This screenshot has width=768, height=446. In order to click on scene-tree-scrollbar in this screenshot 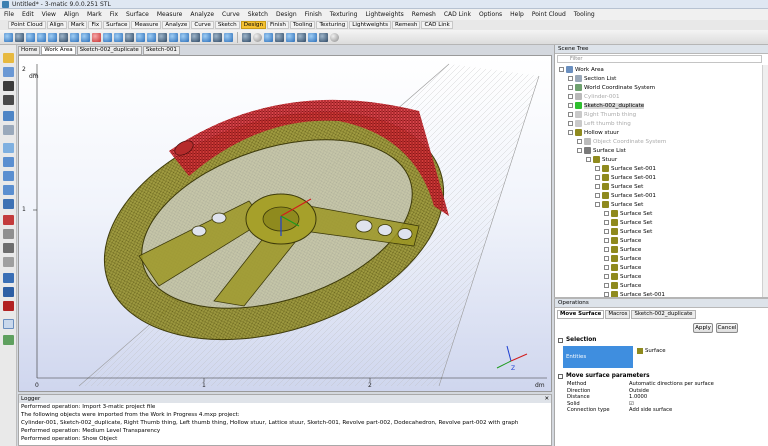, I will do `click(765, 182)`.